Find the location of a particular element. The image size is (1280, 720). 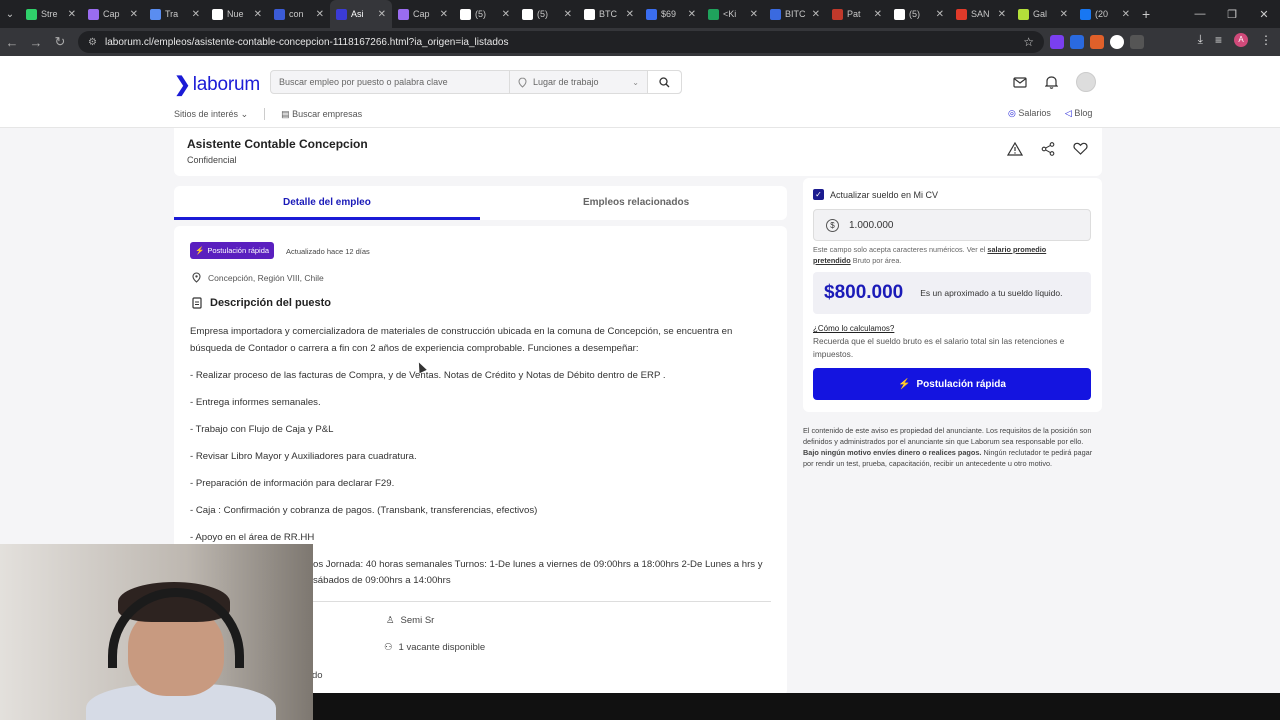

quick-apply-button: ⚡ Postulación rápida is located at coordinates (952, 384).